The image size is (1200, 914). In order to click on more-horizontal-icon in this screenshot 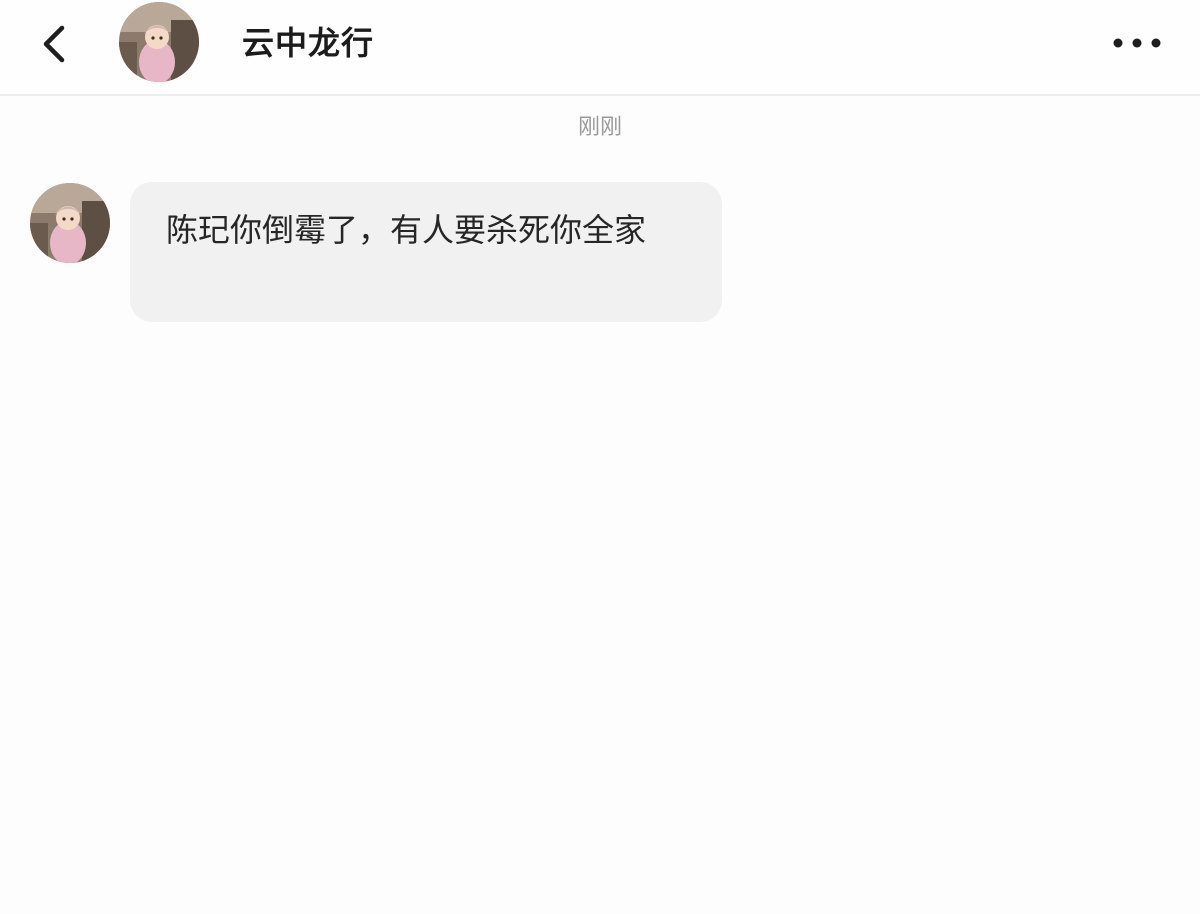, I will do `click(1137, 43)`.